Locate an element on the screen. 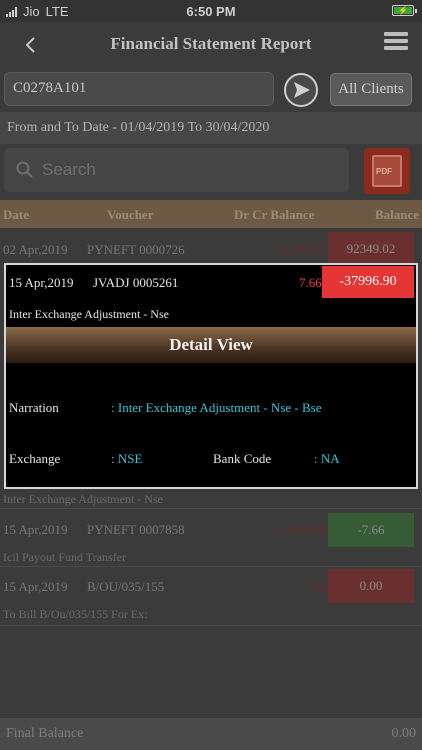 This screenshot has height=750, width=422. final-balance-value: 0.00 is located at coordinates (404, 733).